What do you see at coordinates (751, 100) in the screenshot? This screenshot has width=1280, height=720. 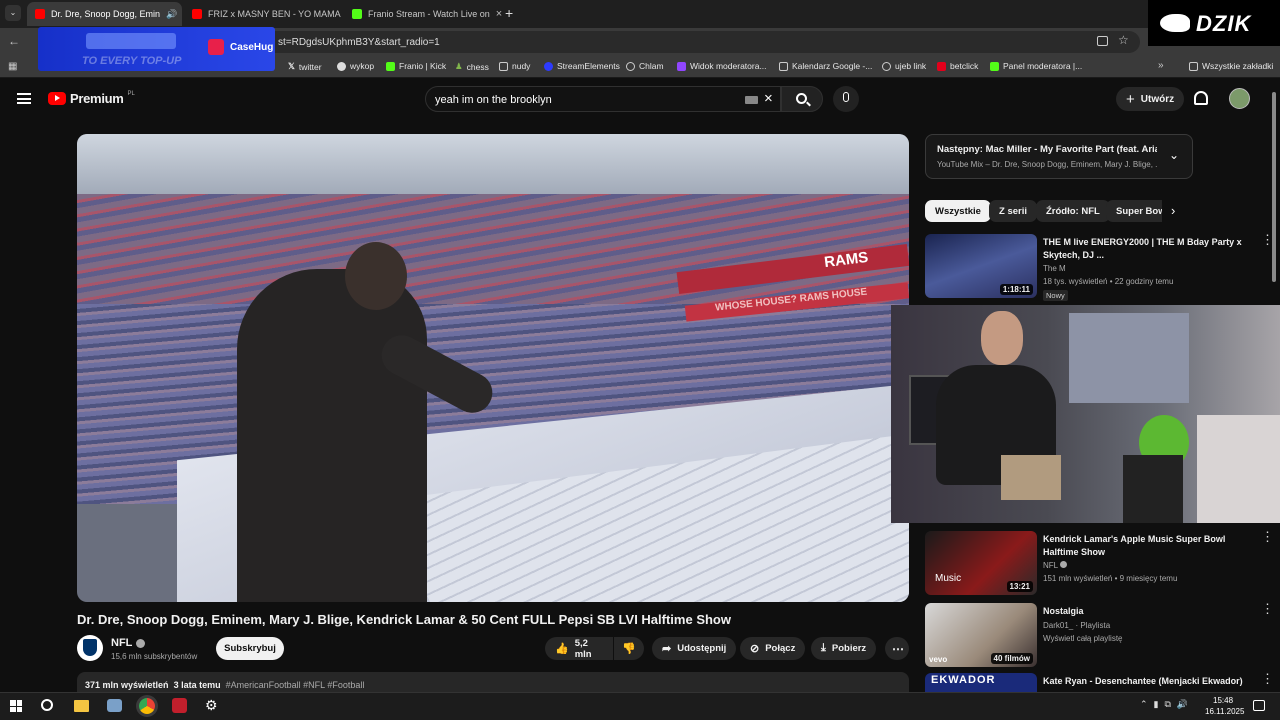 I see `keyboard-icon` at bounding box center [751, 100].